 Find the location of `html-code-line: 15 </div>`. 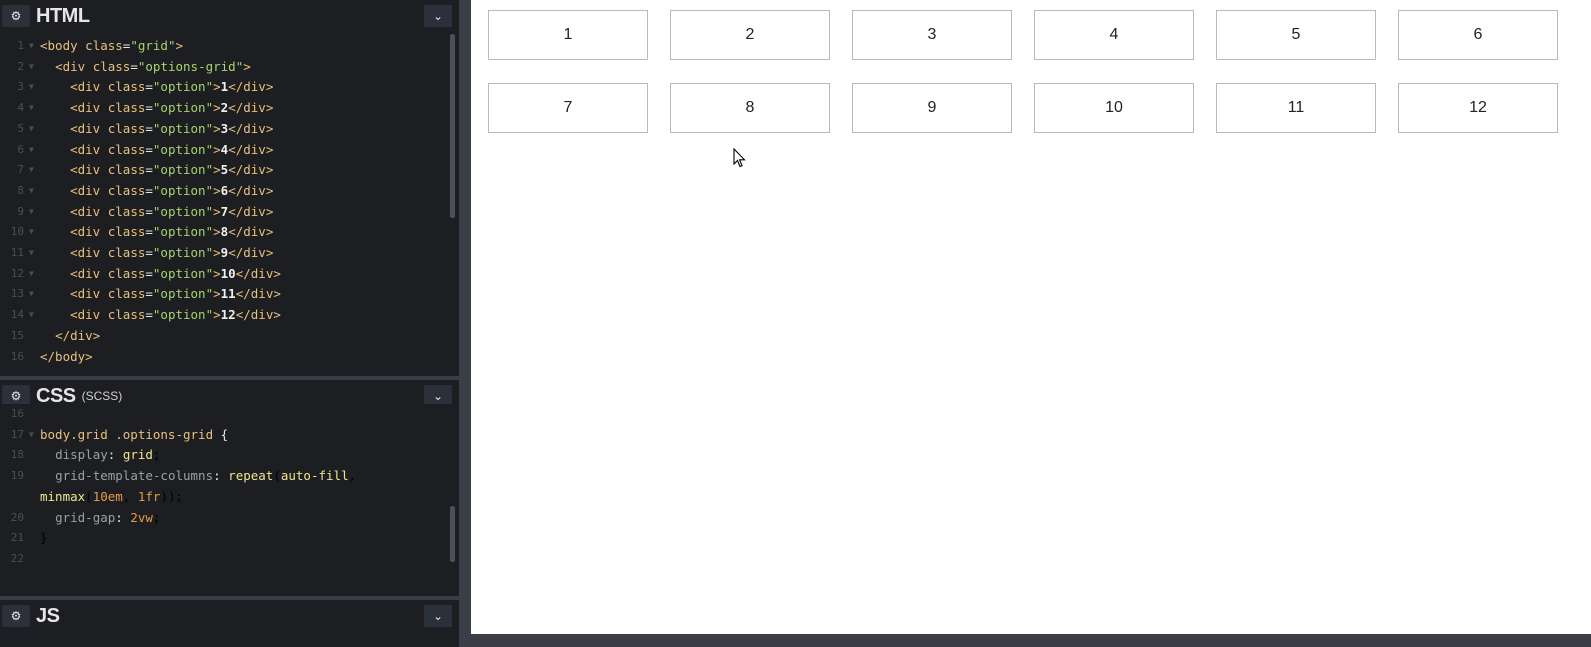

html-code-line: 15 </div> is located at coordinates (229, 336).